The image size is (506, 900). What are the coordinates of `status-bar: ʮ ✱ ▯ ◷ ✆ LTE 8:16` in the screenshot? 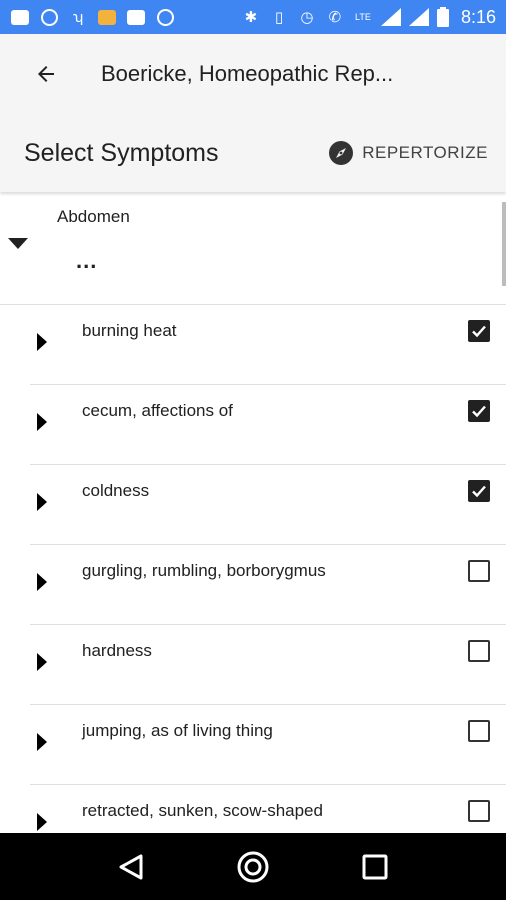 It's located at (253, 17).